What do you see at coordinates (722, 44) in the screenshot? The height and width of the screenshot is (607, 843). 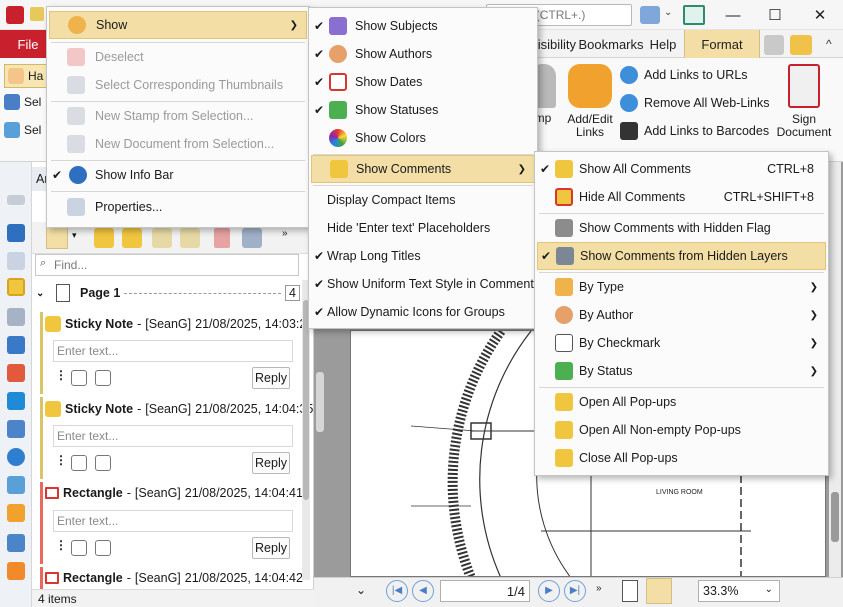 I see `tab-format: Format` at bounding box center [722, 44].